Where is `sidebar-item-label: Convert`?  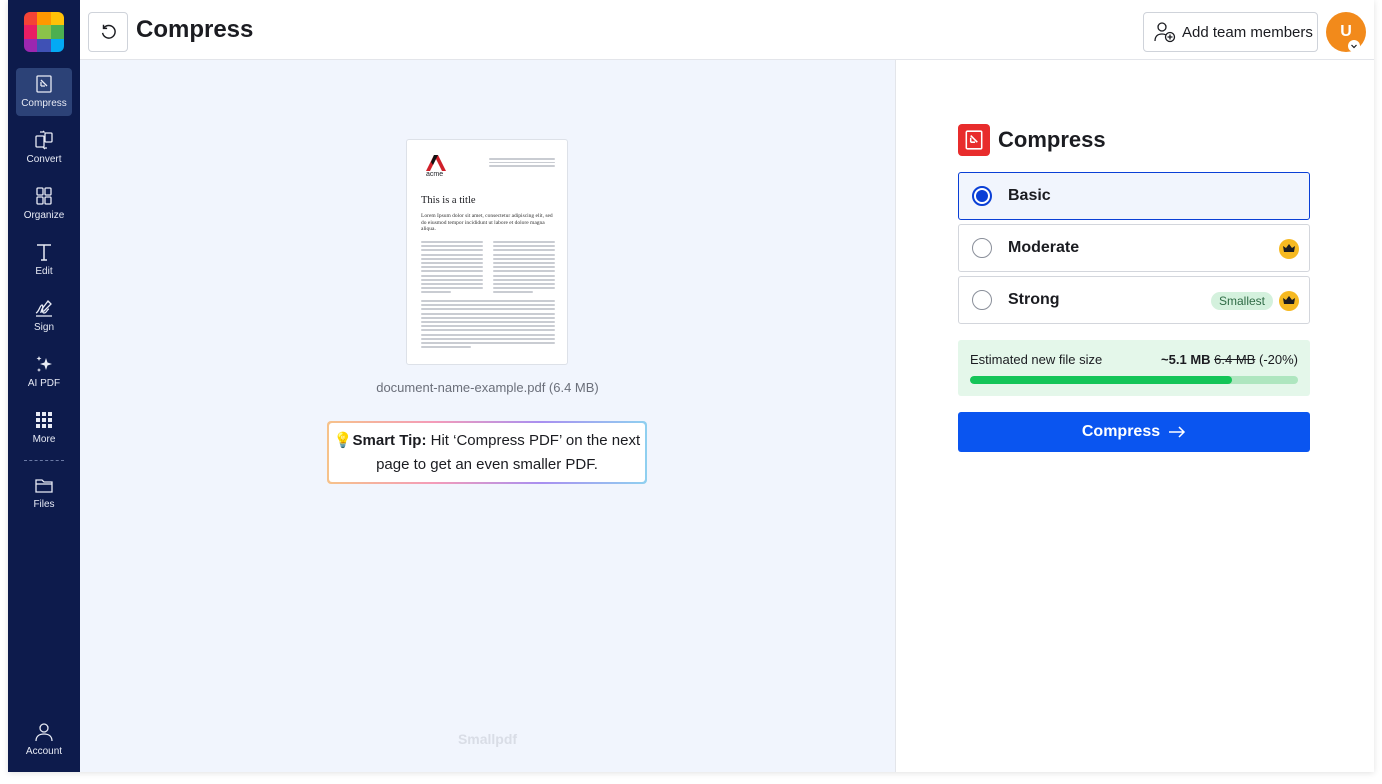 sidebar-item-label: Convert is located at coordinates (44, 159).